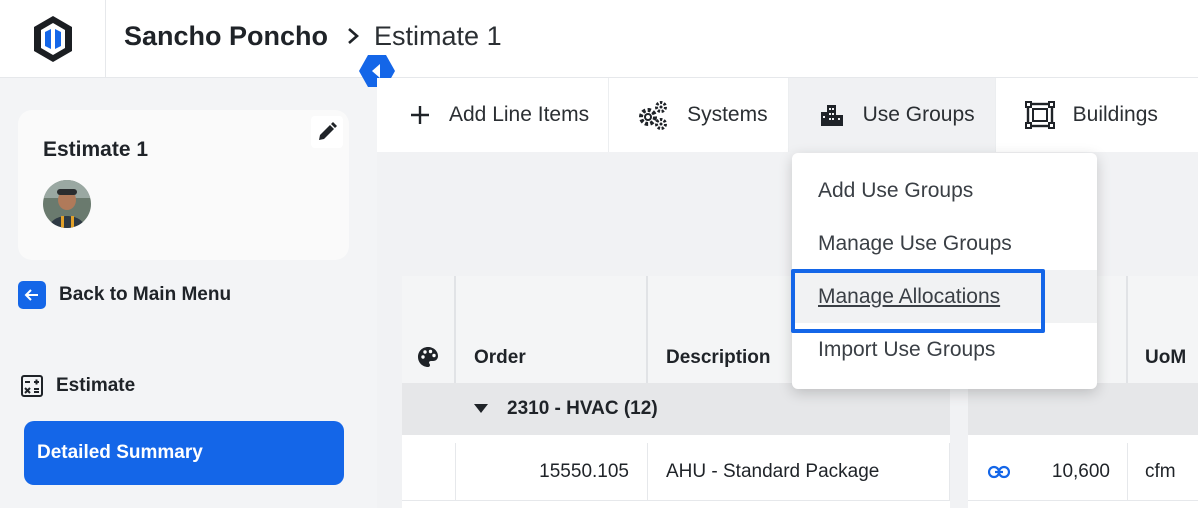  I want to click on quantity-cell: 10,600, so click(1048, 472).